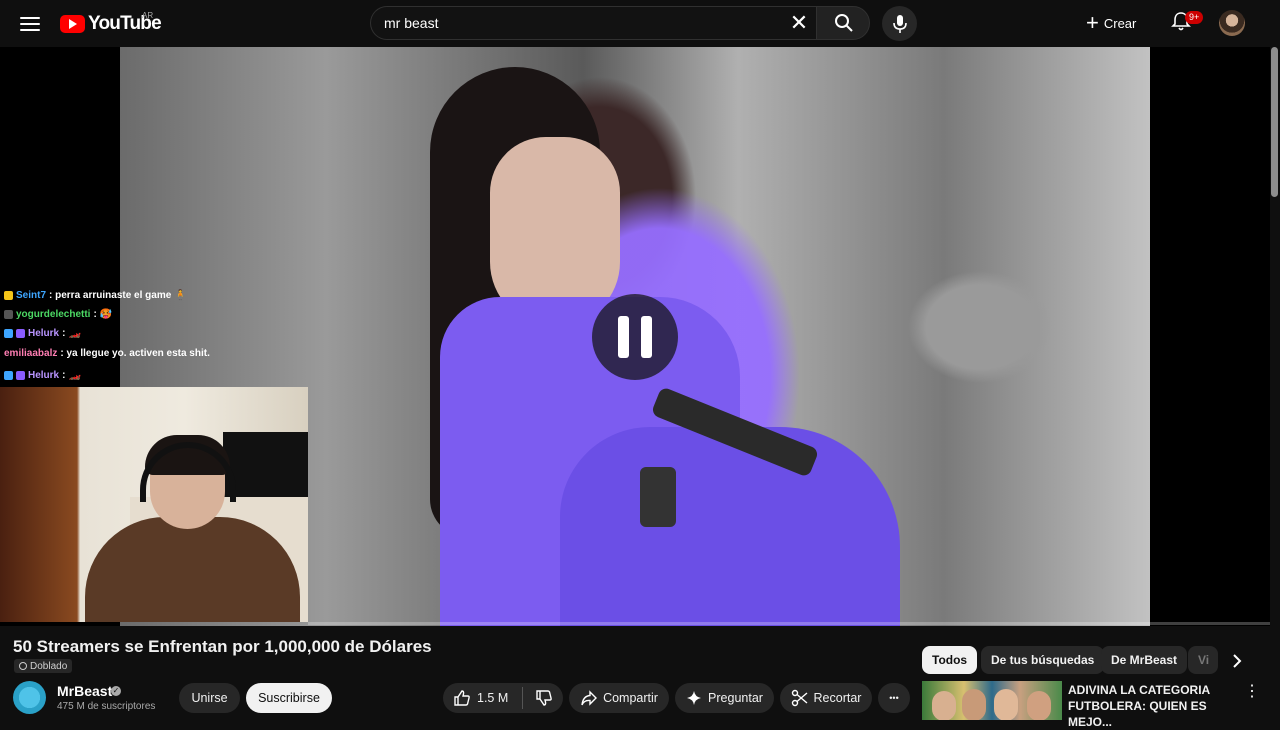 The width and height of the screenshot is (1280, 730). I want to click on chip-label: Todos, so click(950, 660).